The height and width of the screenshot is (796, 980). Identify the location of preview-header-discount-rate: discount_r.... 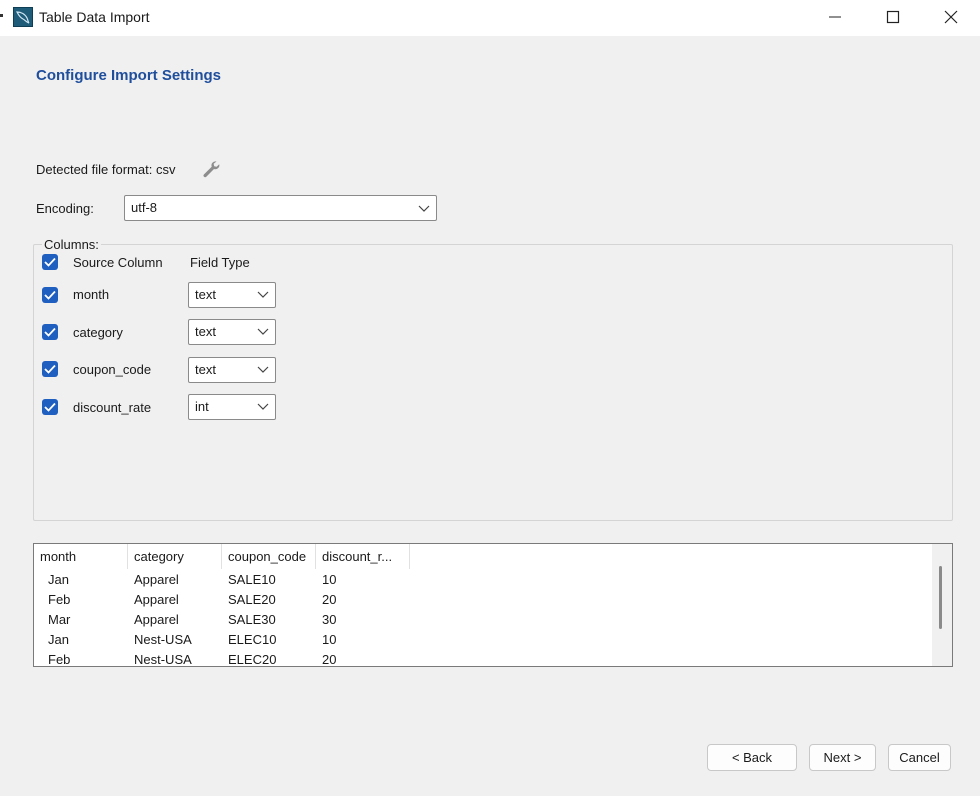
(363, 556).